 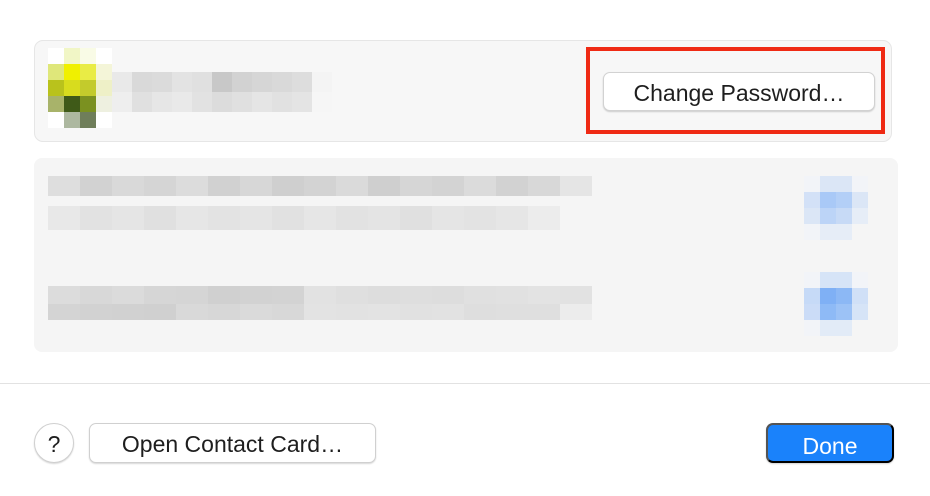 What do you see at coordinates (80, 88) in the screenshot?
I see `user-avatar` at bounding box center [80, 88].